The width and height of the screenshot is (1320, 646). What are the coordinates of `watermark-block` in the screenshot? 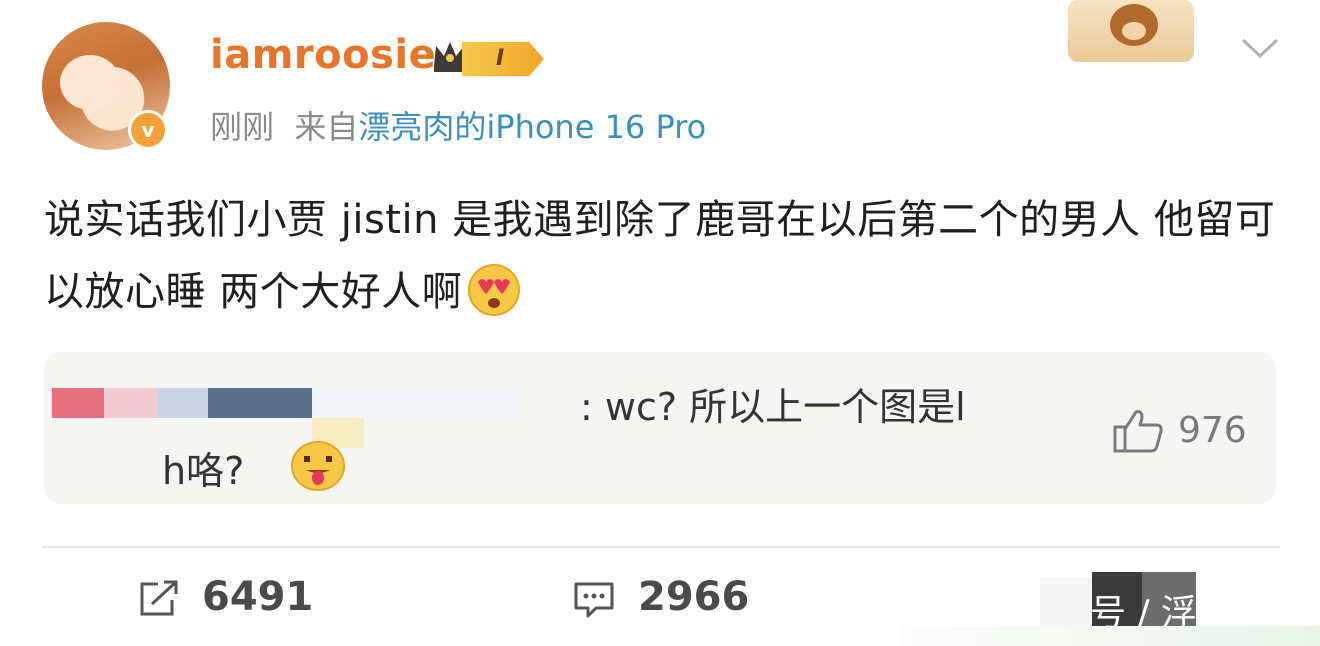 It's located at (1066, 602).